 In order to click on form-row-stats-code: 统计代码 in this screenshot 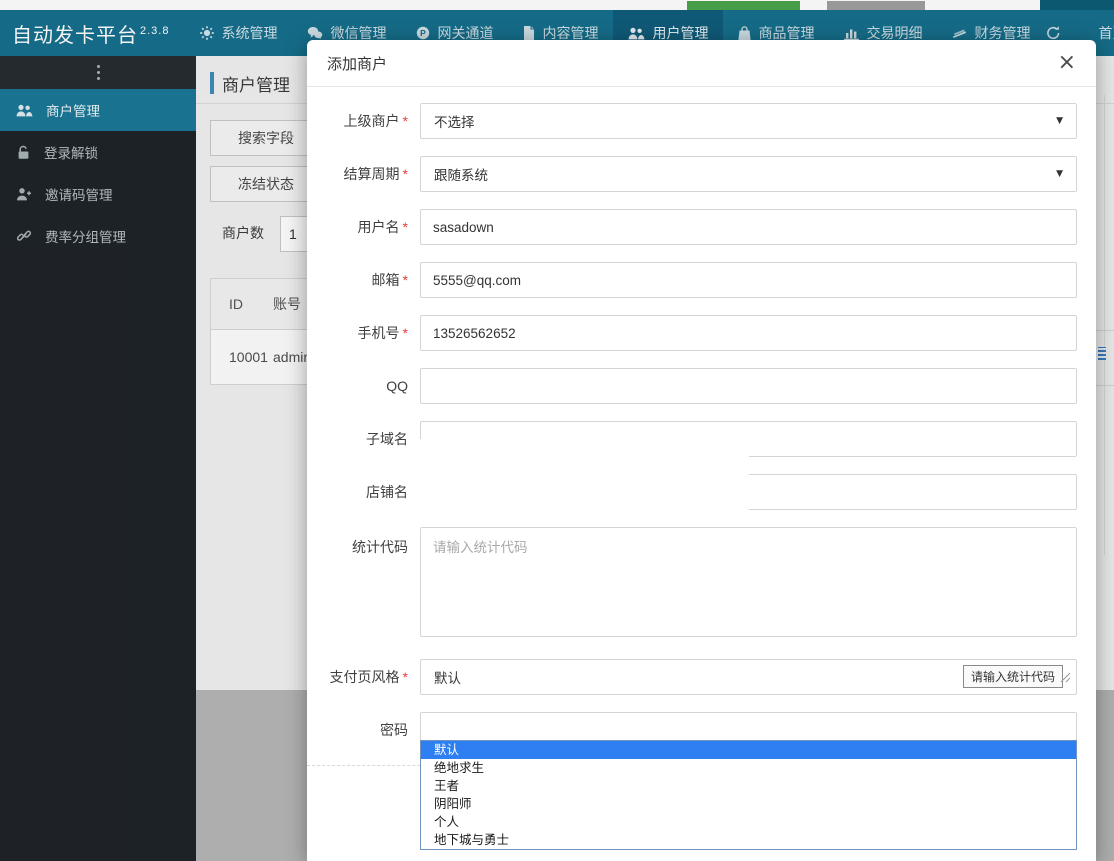, I will do `click(692, 584)`.